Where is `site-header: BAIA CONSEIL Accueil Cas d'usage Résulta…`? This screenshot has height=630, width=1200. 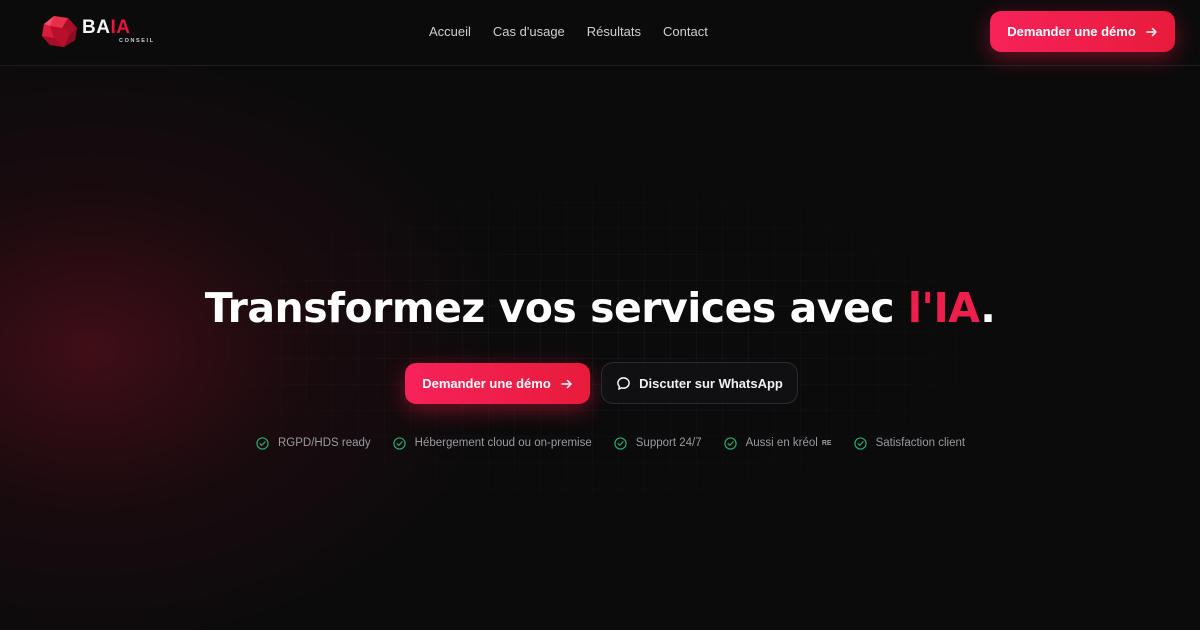 site-header: BAIA CONSEIL Accueil Cas d'usage Résulta… is located at coordinates (600, 33).